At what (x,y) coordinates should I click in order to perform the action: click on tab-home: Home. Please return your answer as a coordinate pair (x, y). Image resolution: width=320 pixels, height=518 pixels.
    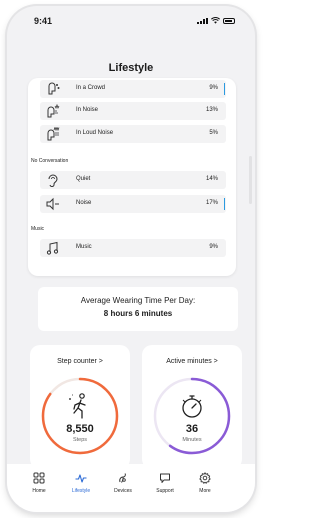
    Looking at the image, I should click on (39, 483).